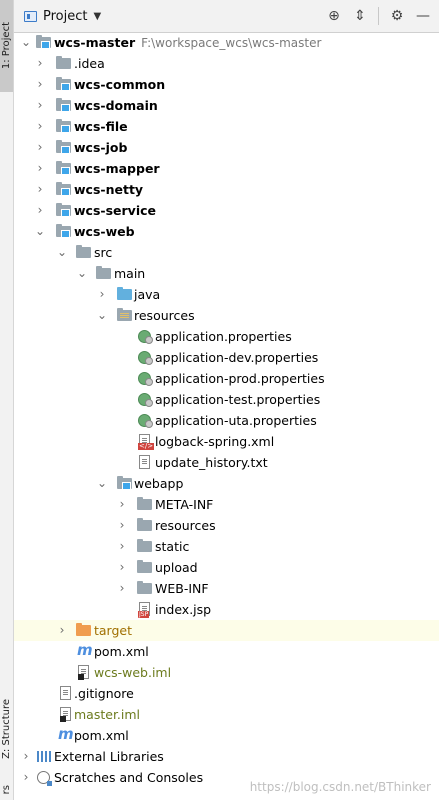  Describe the element at coordinates (226, 147) in the screenshot. I see `tree-node: › wcs-job` at that location.